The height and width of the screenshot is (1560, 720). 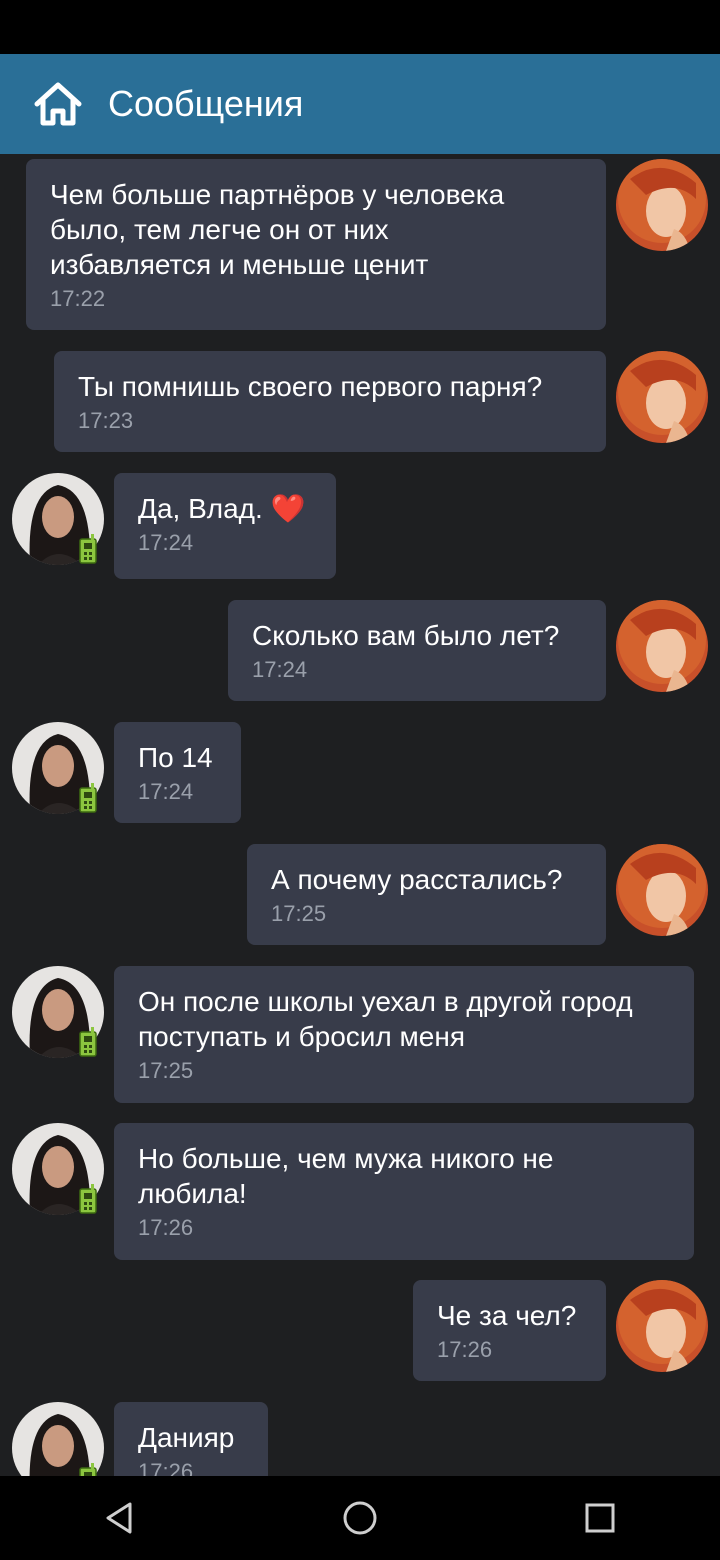 I want to click on message-bubble-outgoing: А почему расстались? 17:25, so click(x=426, y=894).